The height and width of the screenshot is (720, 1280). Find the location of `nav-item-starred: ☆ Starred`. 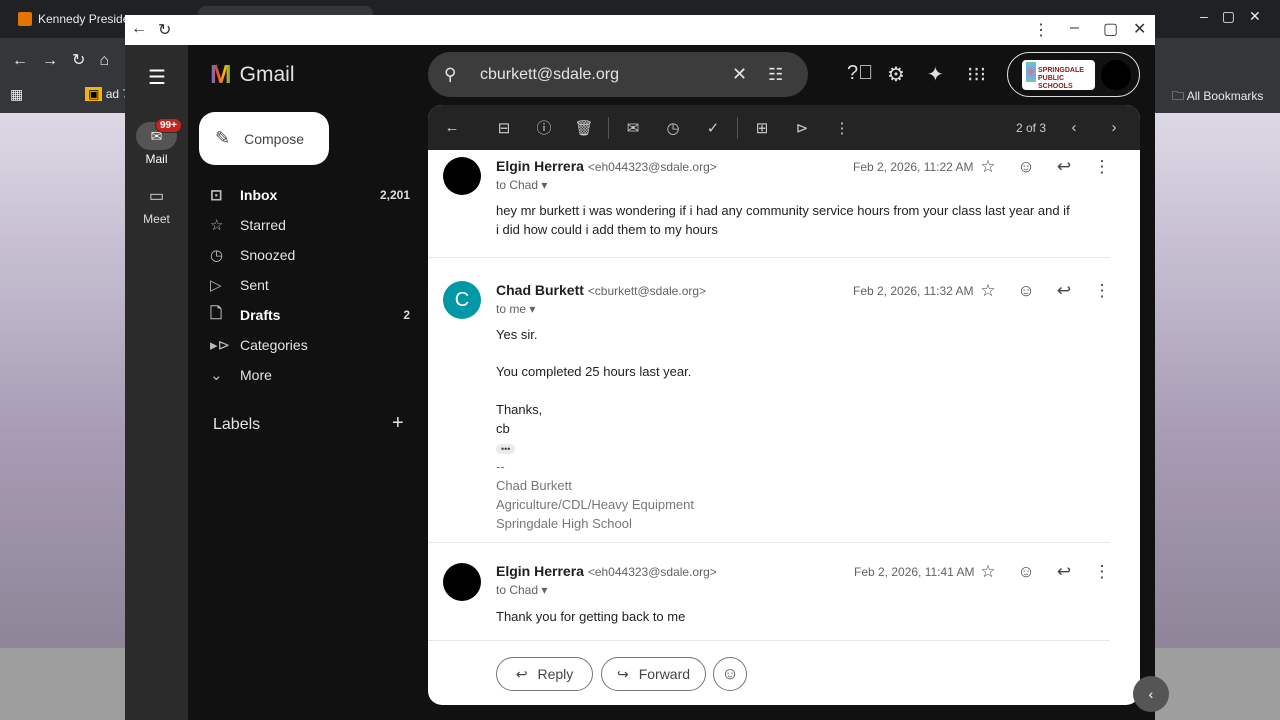

nav-item-starred: ☆ Starred is located at coordinates (310, 225).